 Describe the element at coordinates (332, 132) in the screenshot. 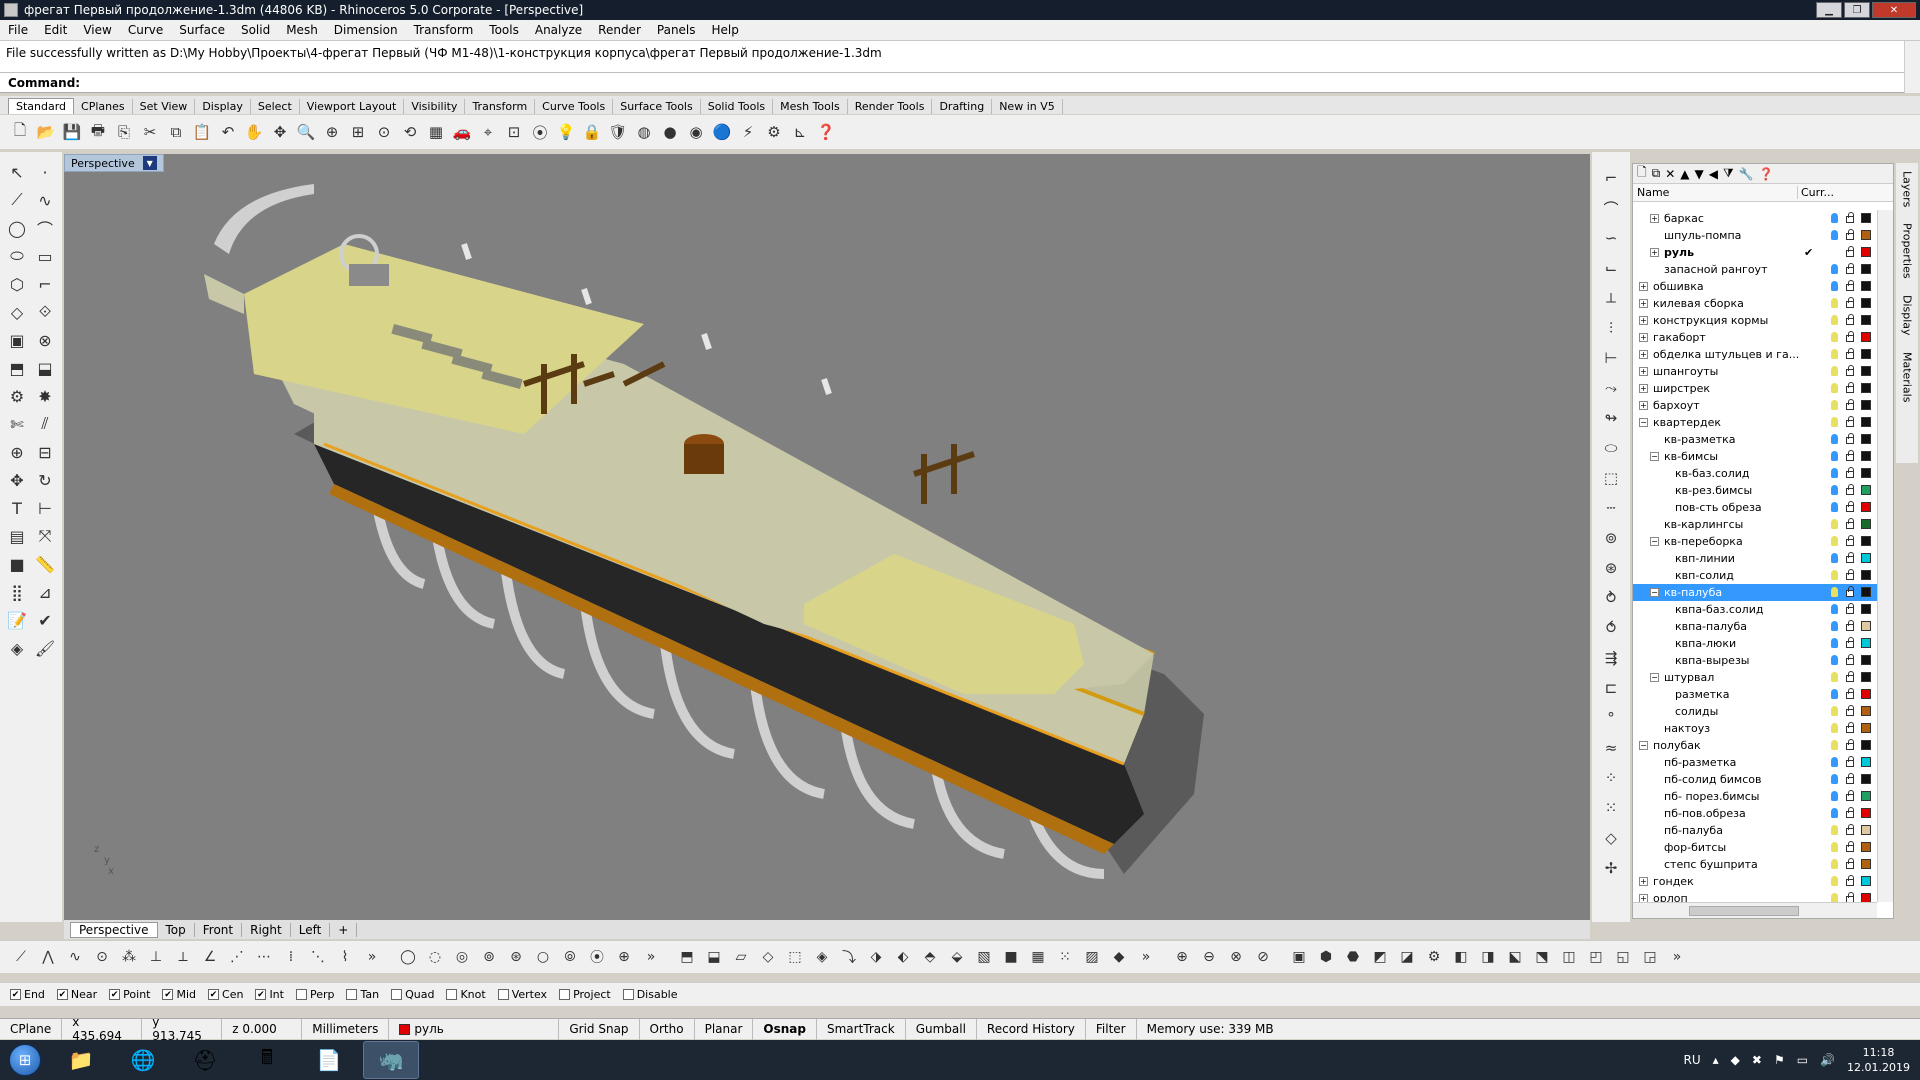

I see `zoom-window-icon: ⊕` at that location.